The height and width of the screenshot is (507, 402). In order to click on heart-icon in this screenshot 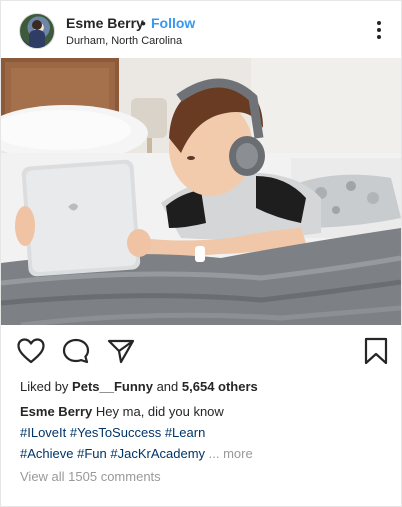, I will do `click(31, 351)`.